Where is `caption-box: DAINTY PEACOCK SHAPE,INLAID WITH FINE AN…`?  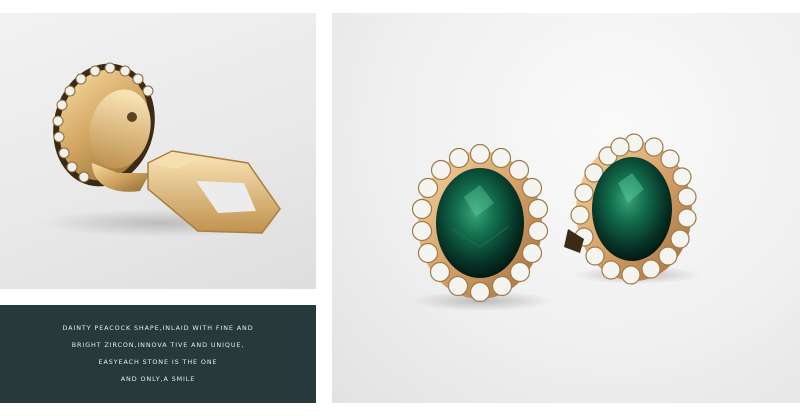 caption-box: DAINTY PEACOCK SHAPE,INLAID WITH FINE AN… is located at coordinates (158, 354).